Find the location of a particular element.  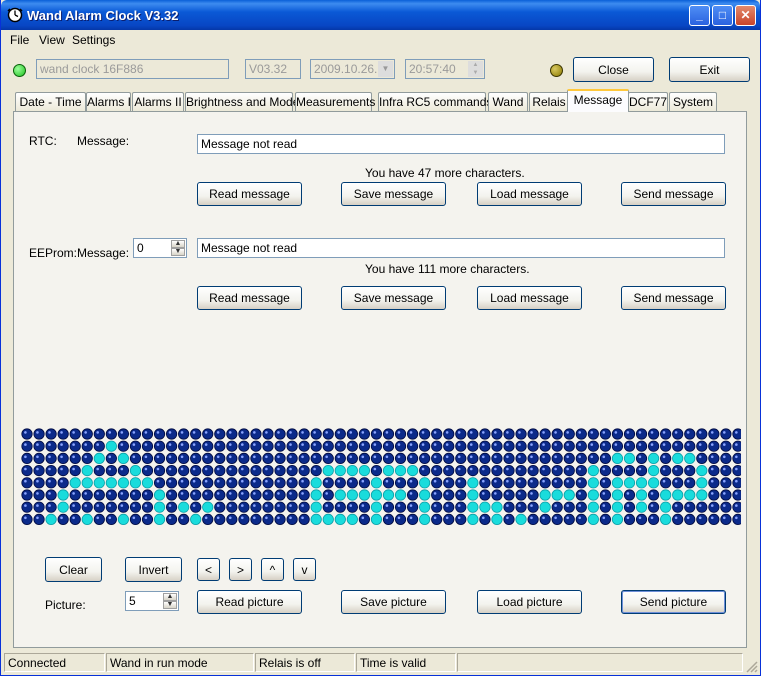

load-picture-button: Load picture is located at coordinates (529, 602).